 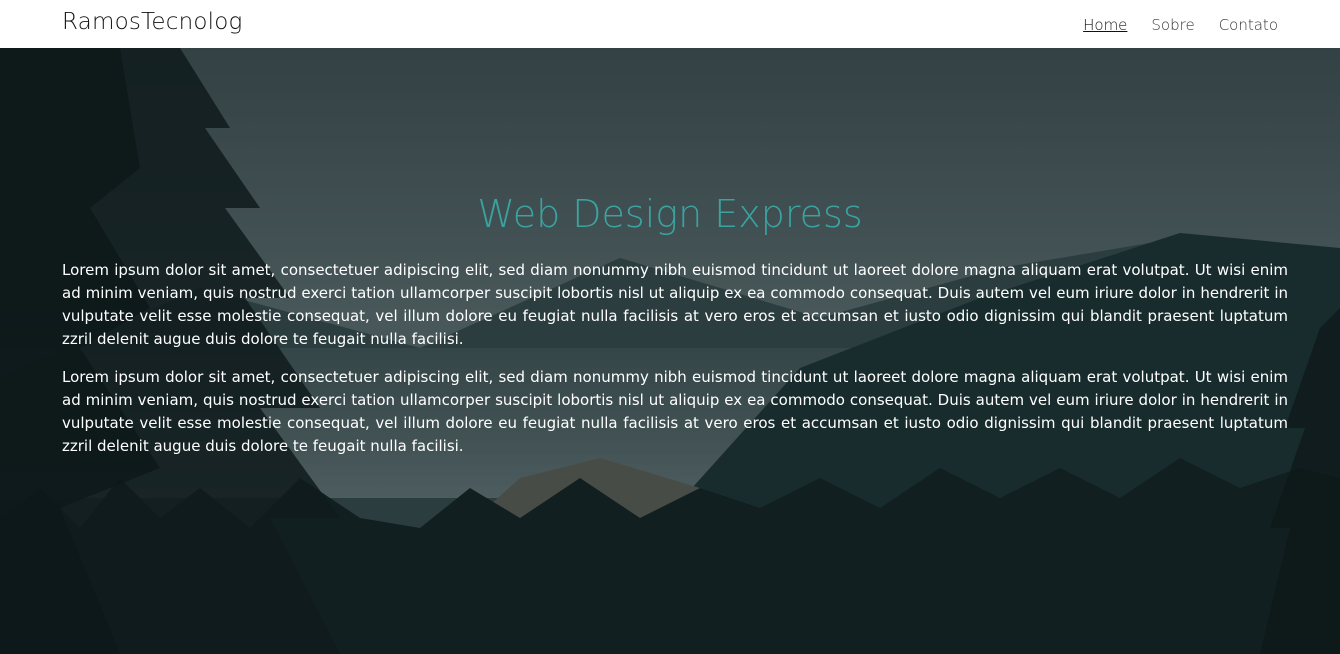 I want to click on nav-link-home: Home, so click(x=1105, y=25).